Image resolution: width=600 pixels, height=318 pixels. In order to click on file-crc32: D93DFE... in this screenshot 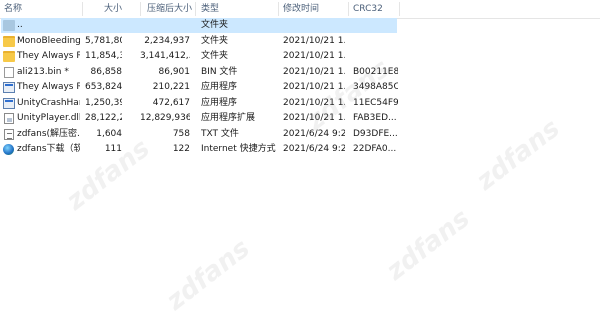, I will do `click(375, 133)`.